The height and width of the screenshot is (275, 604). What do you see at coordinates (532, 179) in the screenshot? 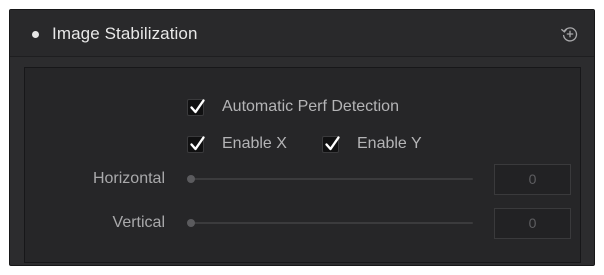
I see `horizontal-value-field: 0` at bounding box center [532, 179].